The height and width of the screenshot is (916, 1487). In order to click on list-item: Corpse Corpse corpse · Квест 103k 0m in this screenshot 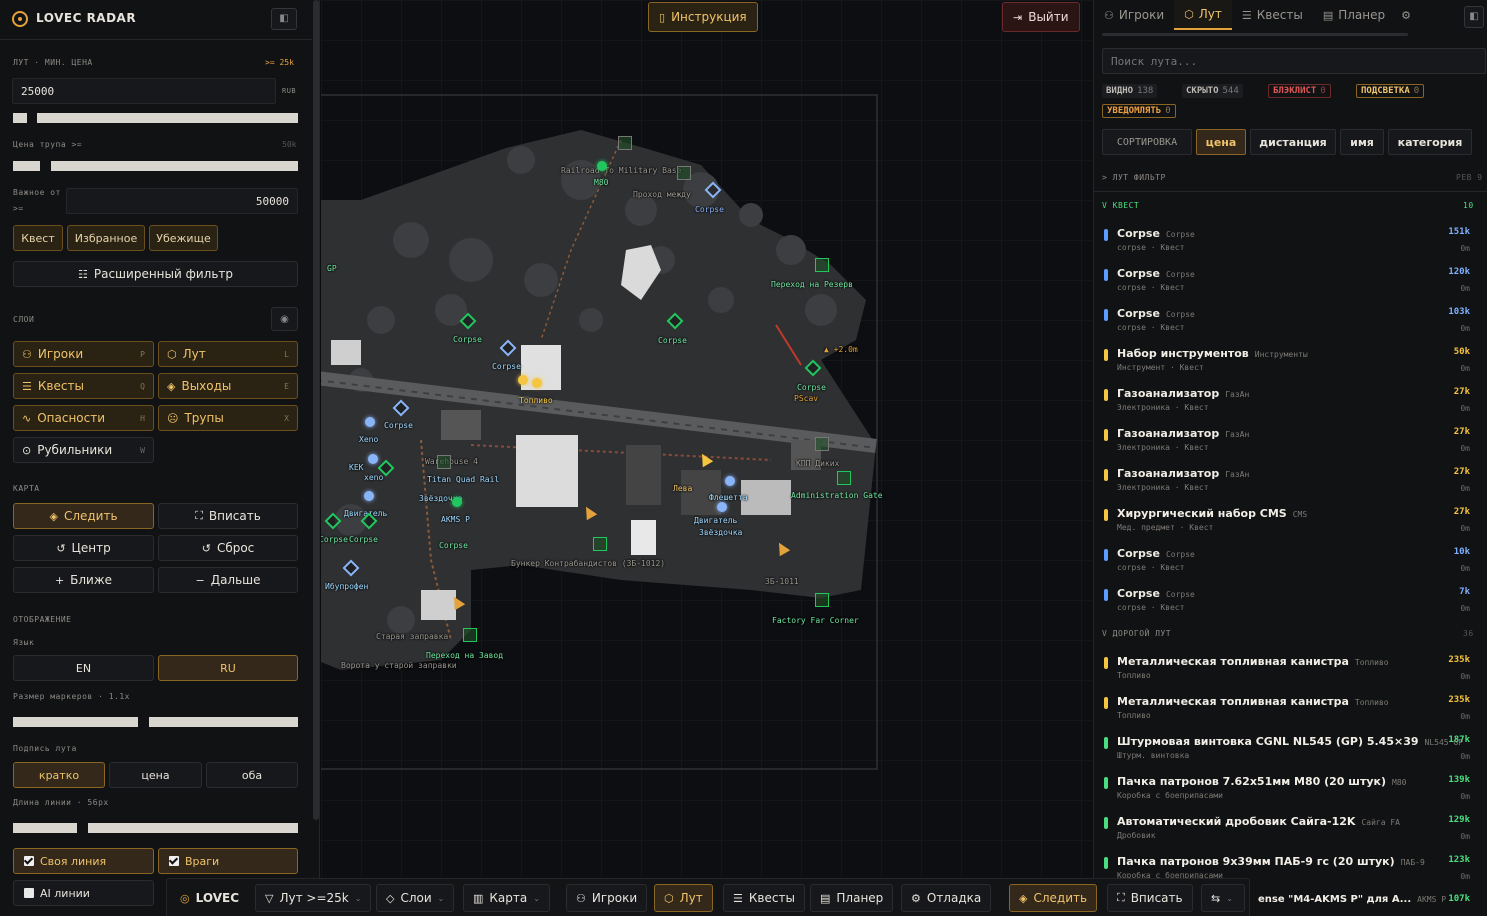, I will do `click(1290, 322)`.